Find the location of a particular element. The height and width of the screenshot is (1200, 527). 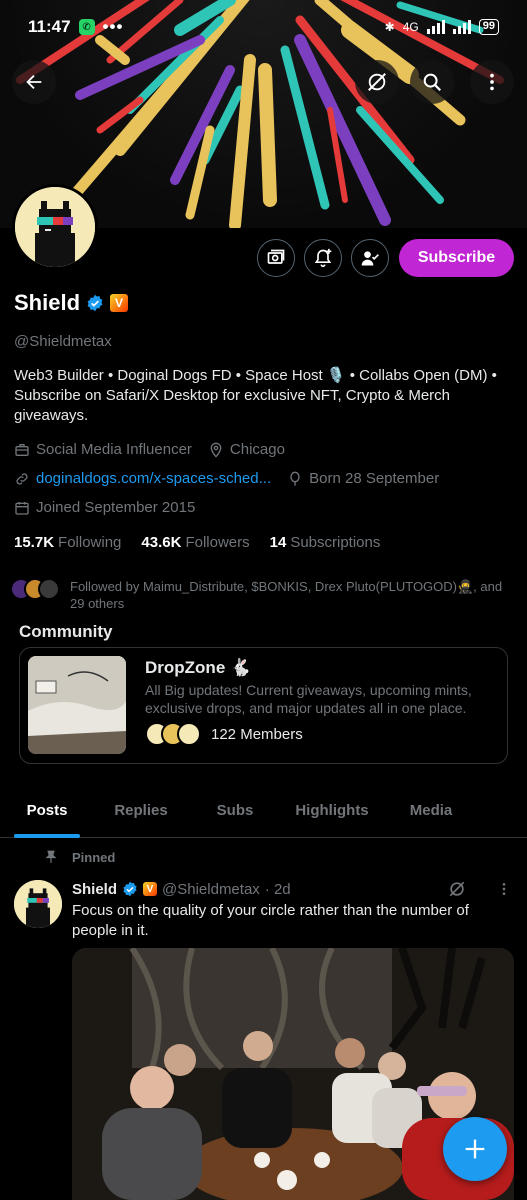

plus-icon is located at coordinates (475, 1149).